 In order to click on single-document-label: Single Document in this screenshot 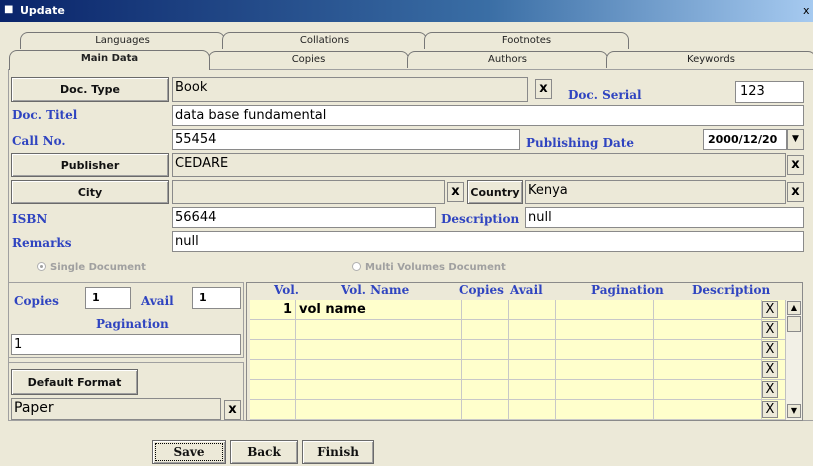, I will do `click(98, 267)`.